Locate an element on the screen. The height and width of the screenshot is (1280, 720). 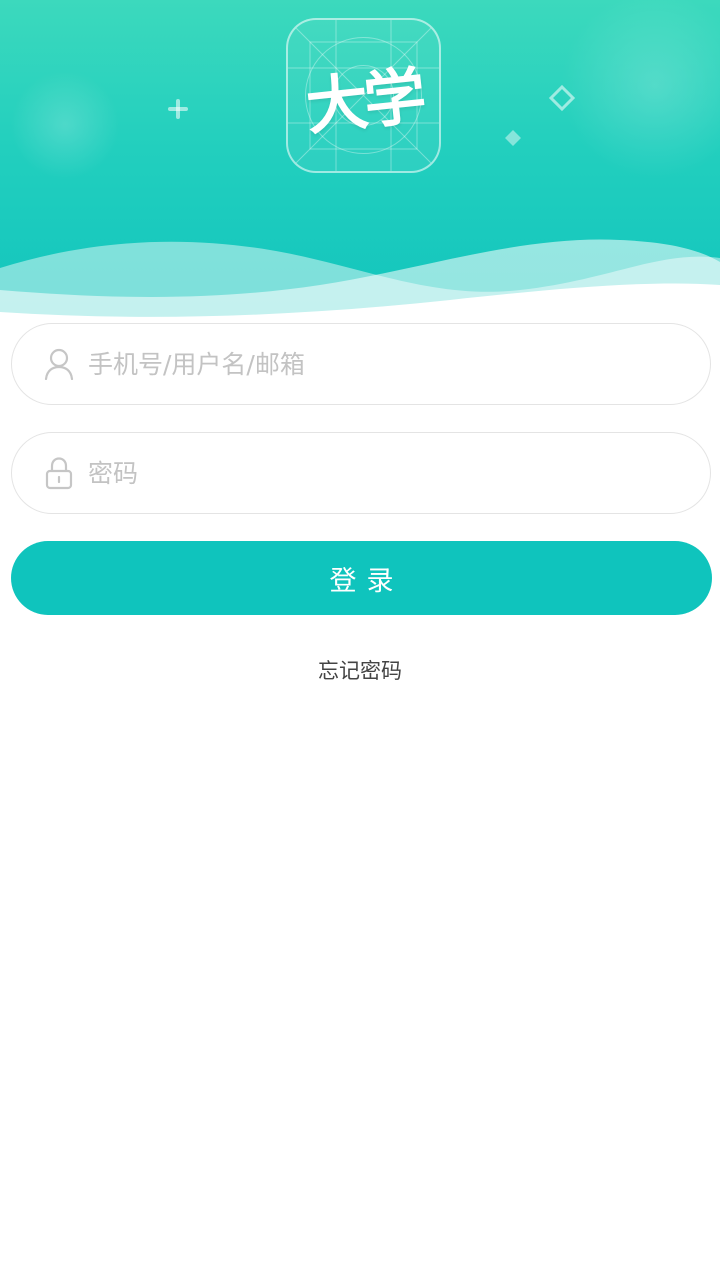
password-field is located at coordinates (361, 473).